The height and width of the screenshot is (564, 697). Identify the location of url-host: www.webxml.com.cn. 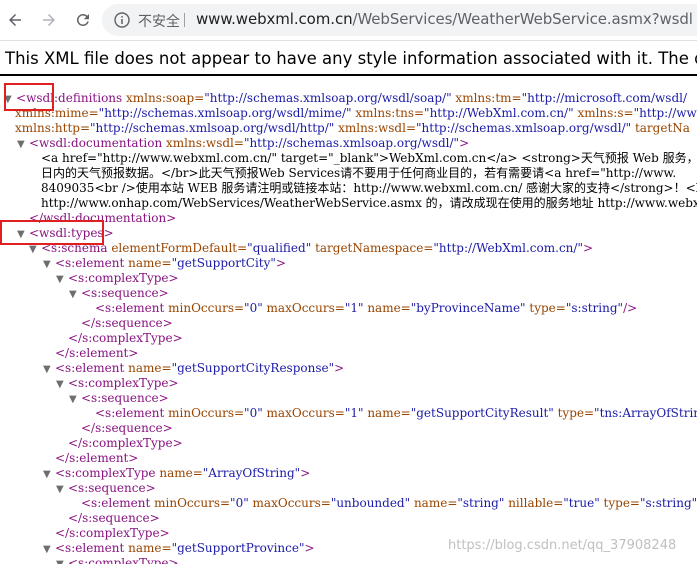
(274, 19).